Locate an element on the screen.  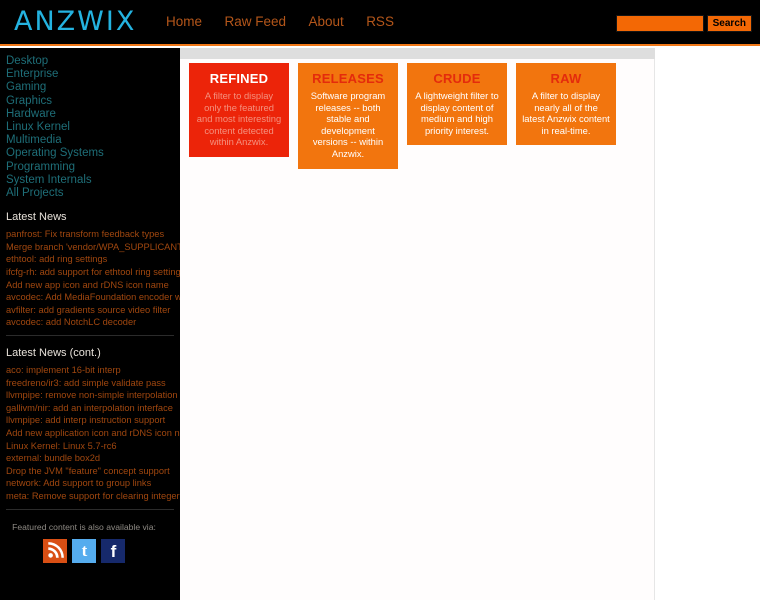
main-navigation: Home Raw Feed About RSS is located at coordinates (280, 23).